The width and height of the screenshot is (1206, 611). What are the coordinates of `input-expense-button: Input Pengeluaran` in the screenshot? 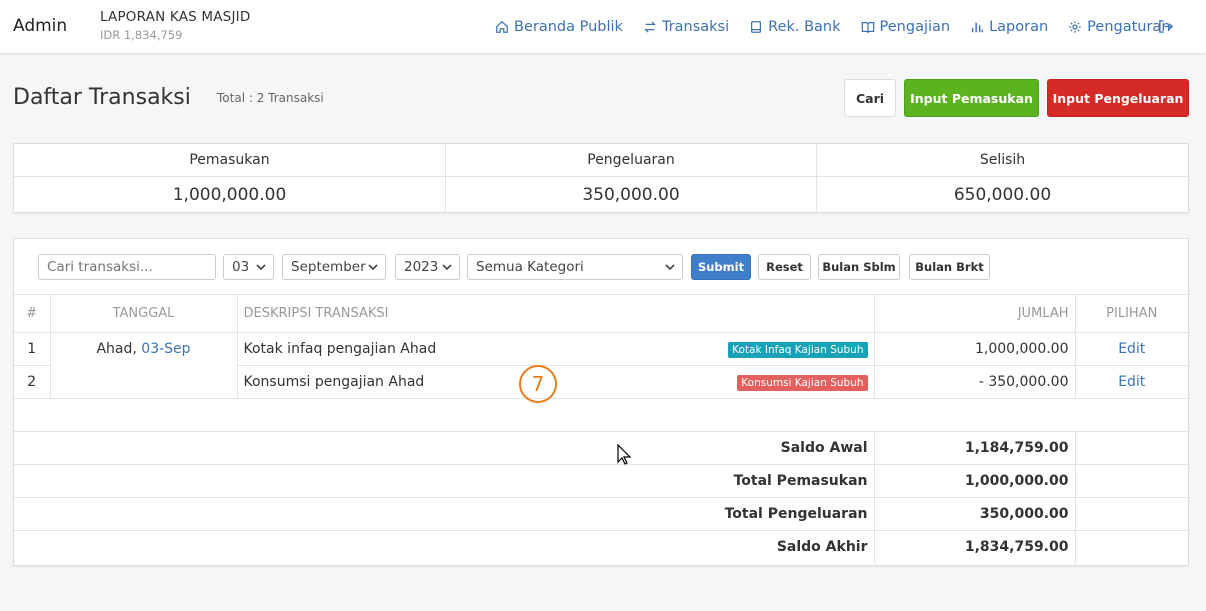 It's located at (1118, 98).